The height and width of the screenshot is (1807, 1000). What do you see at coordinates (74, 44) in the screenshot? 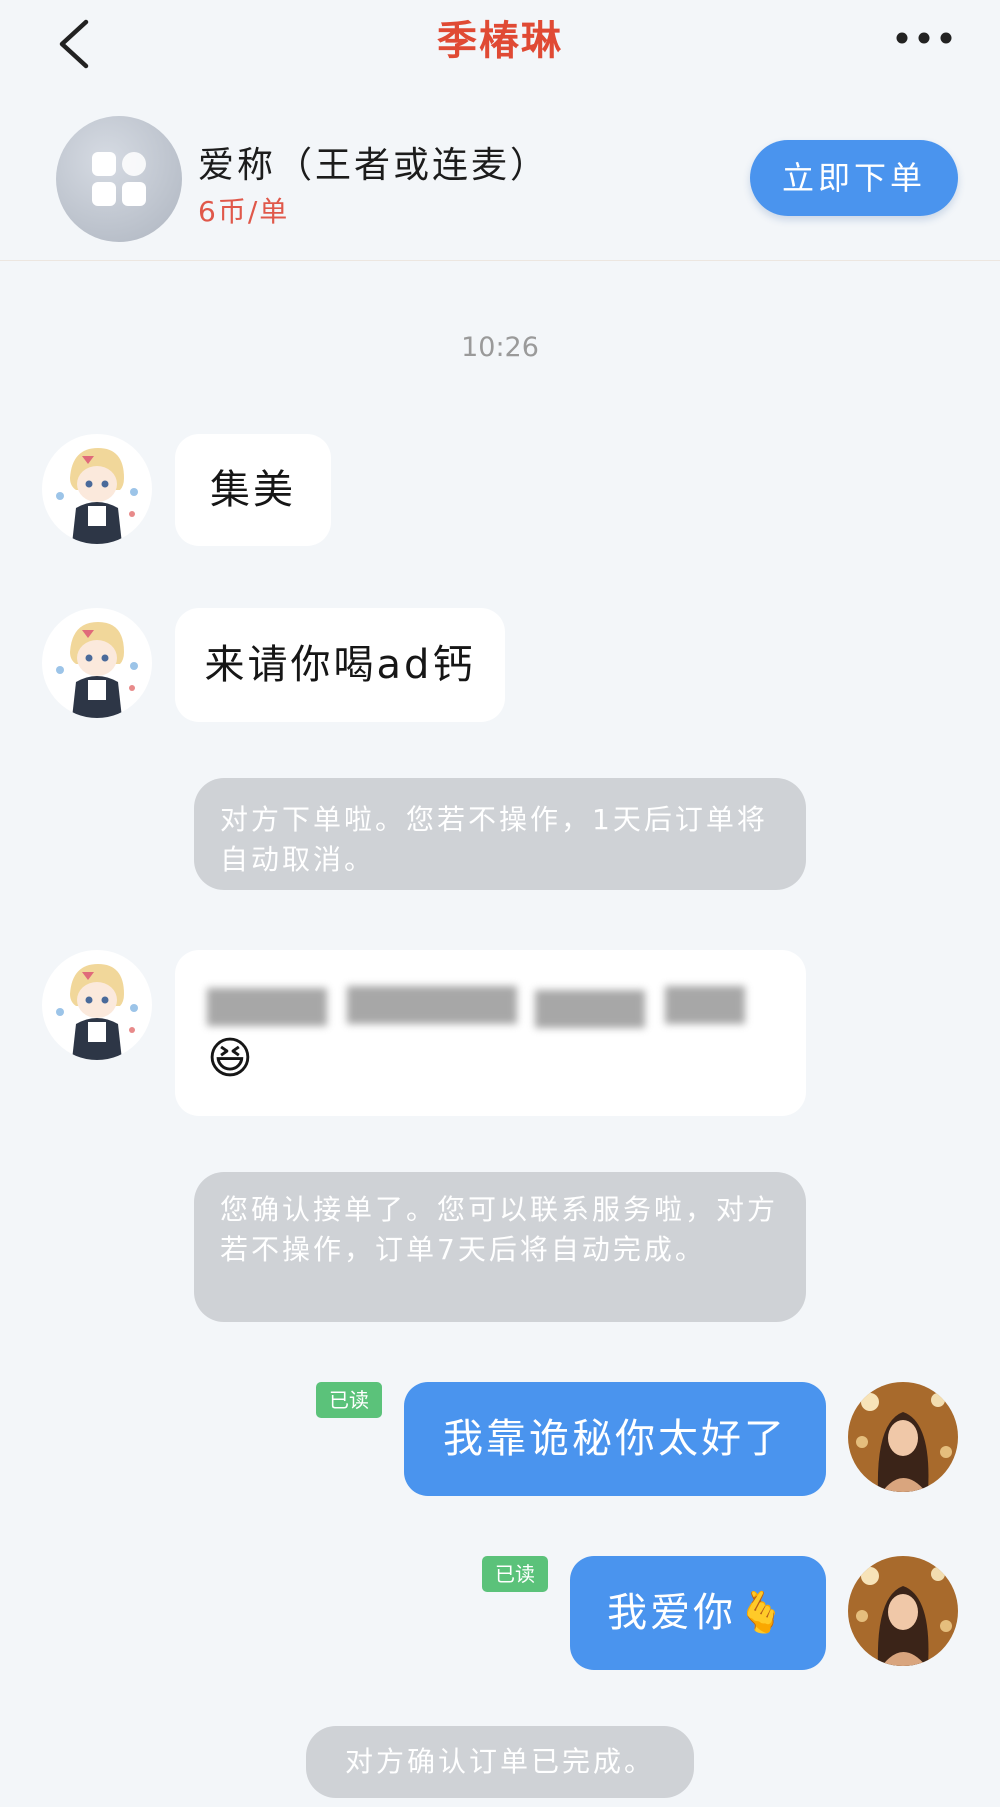
I see `chevron-left-icon` at bounding box center [74, 44].